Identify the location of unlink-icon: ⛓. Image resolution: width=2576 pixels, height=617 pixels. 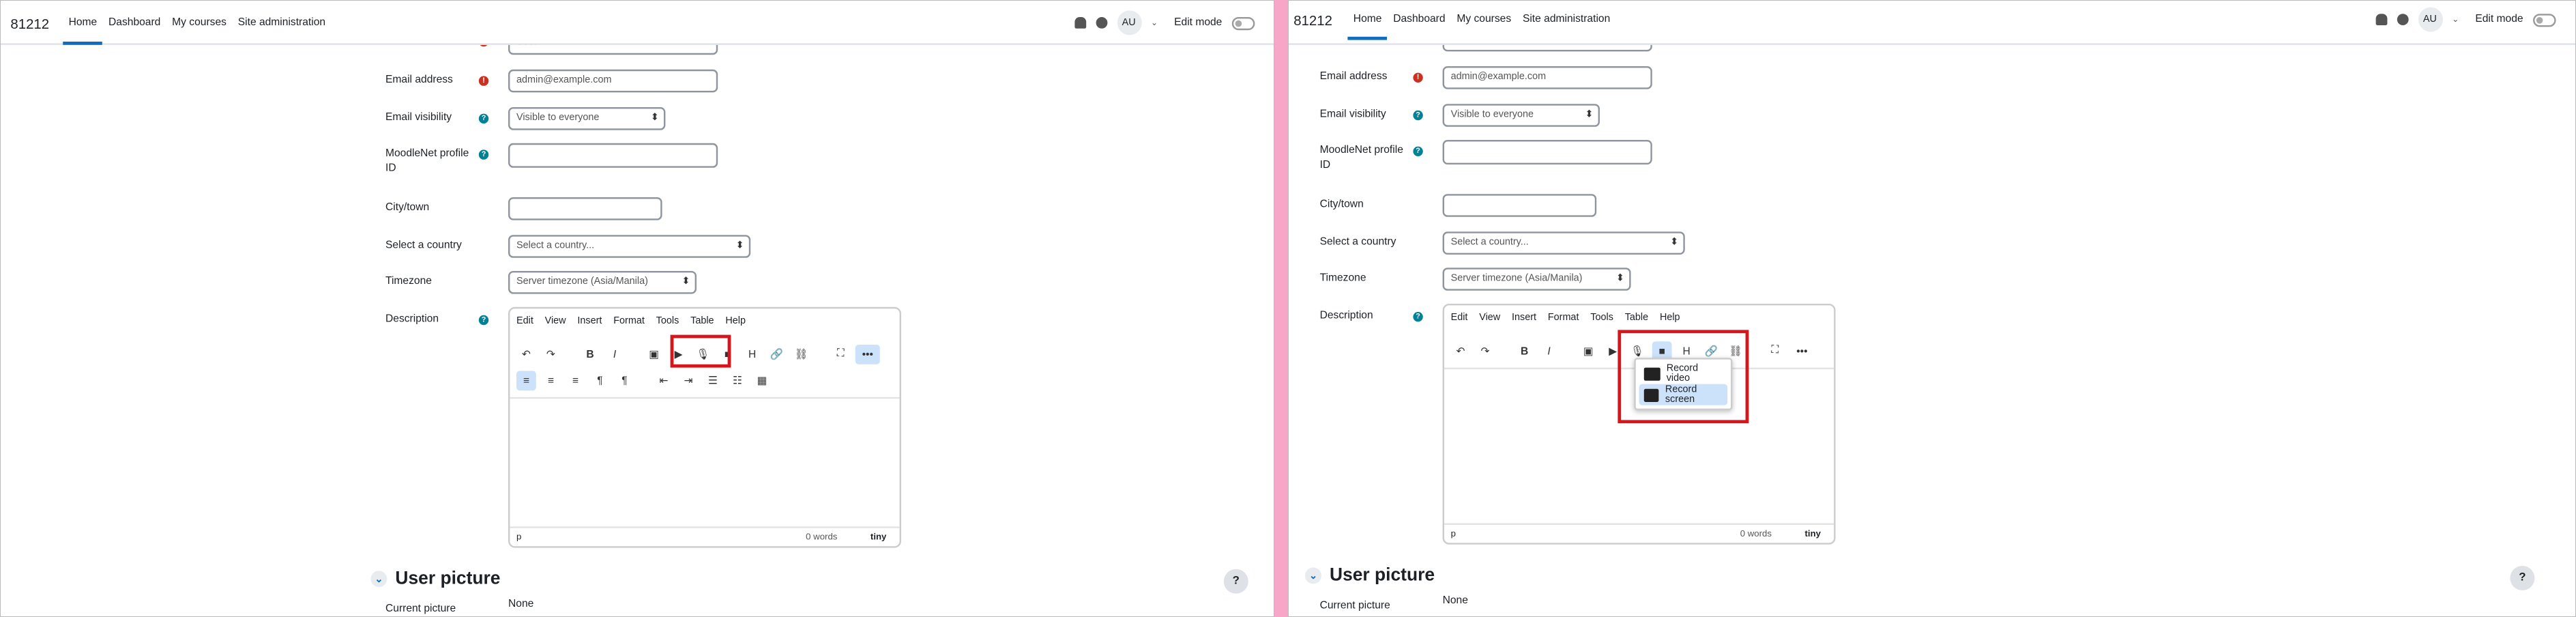
(801, 354).